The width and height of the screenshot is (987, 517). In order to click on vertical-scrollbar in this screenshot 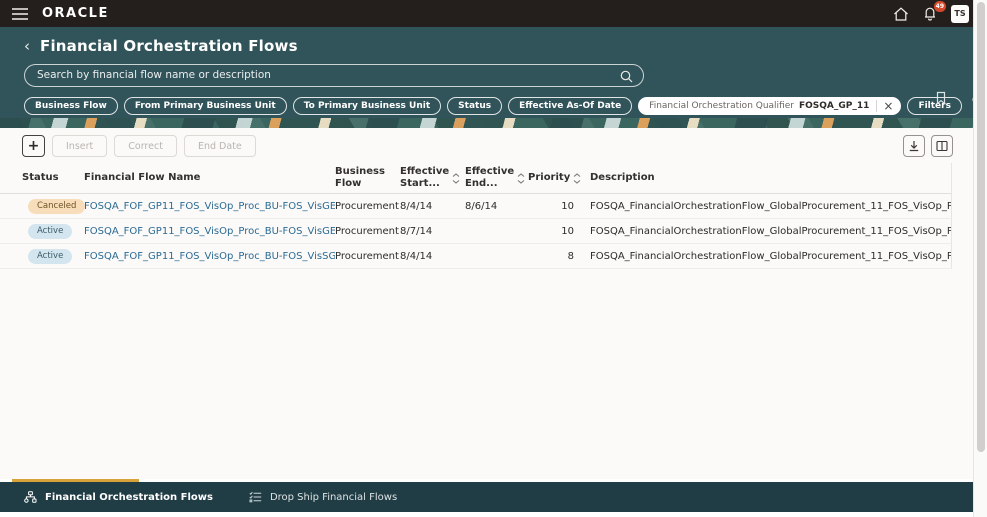, I will do `click(980, 258)`.